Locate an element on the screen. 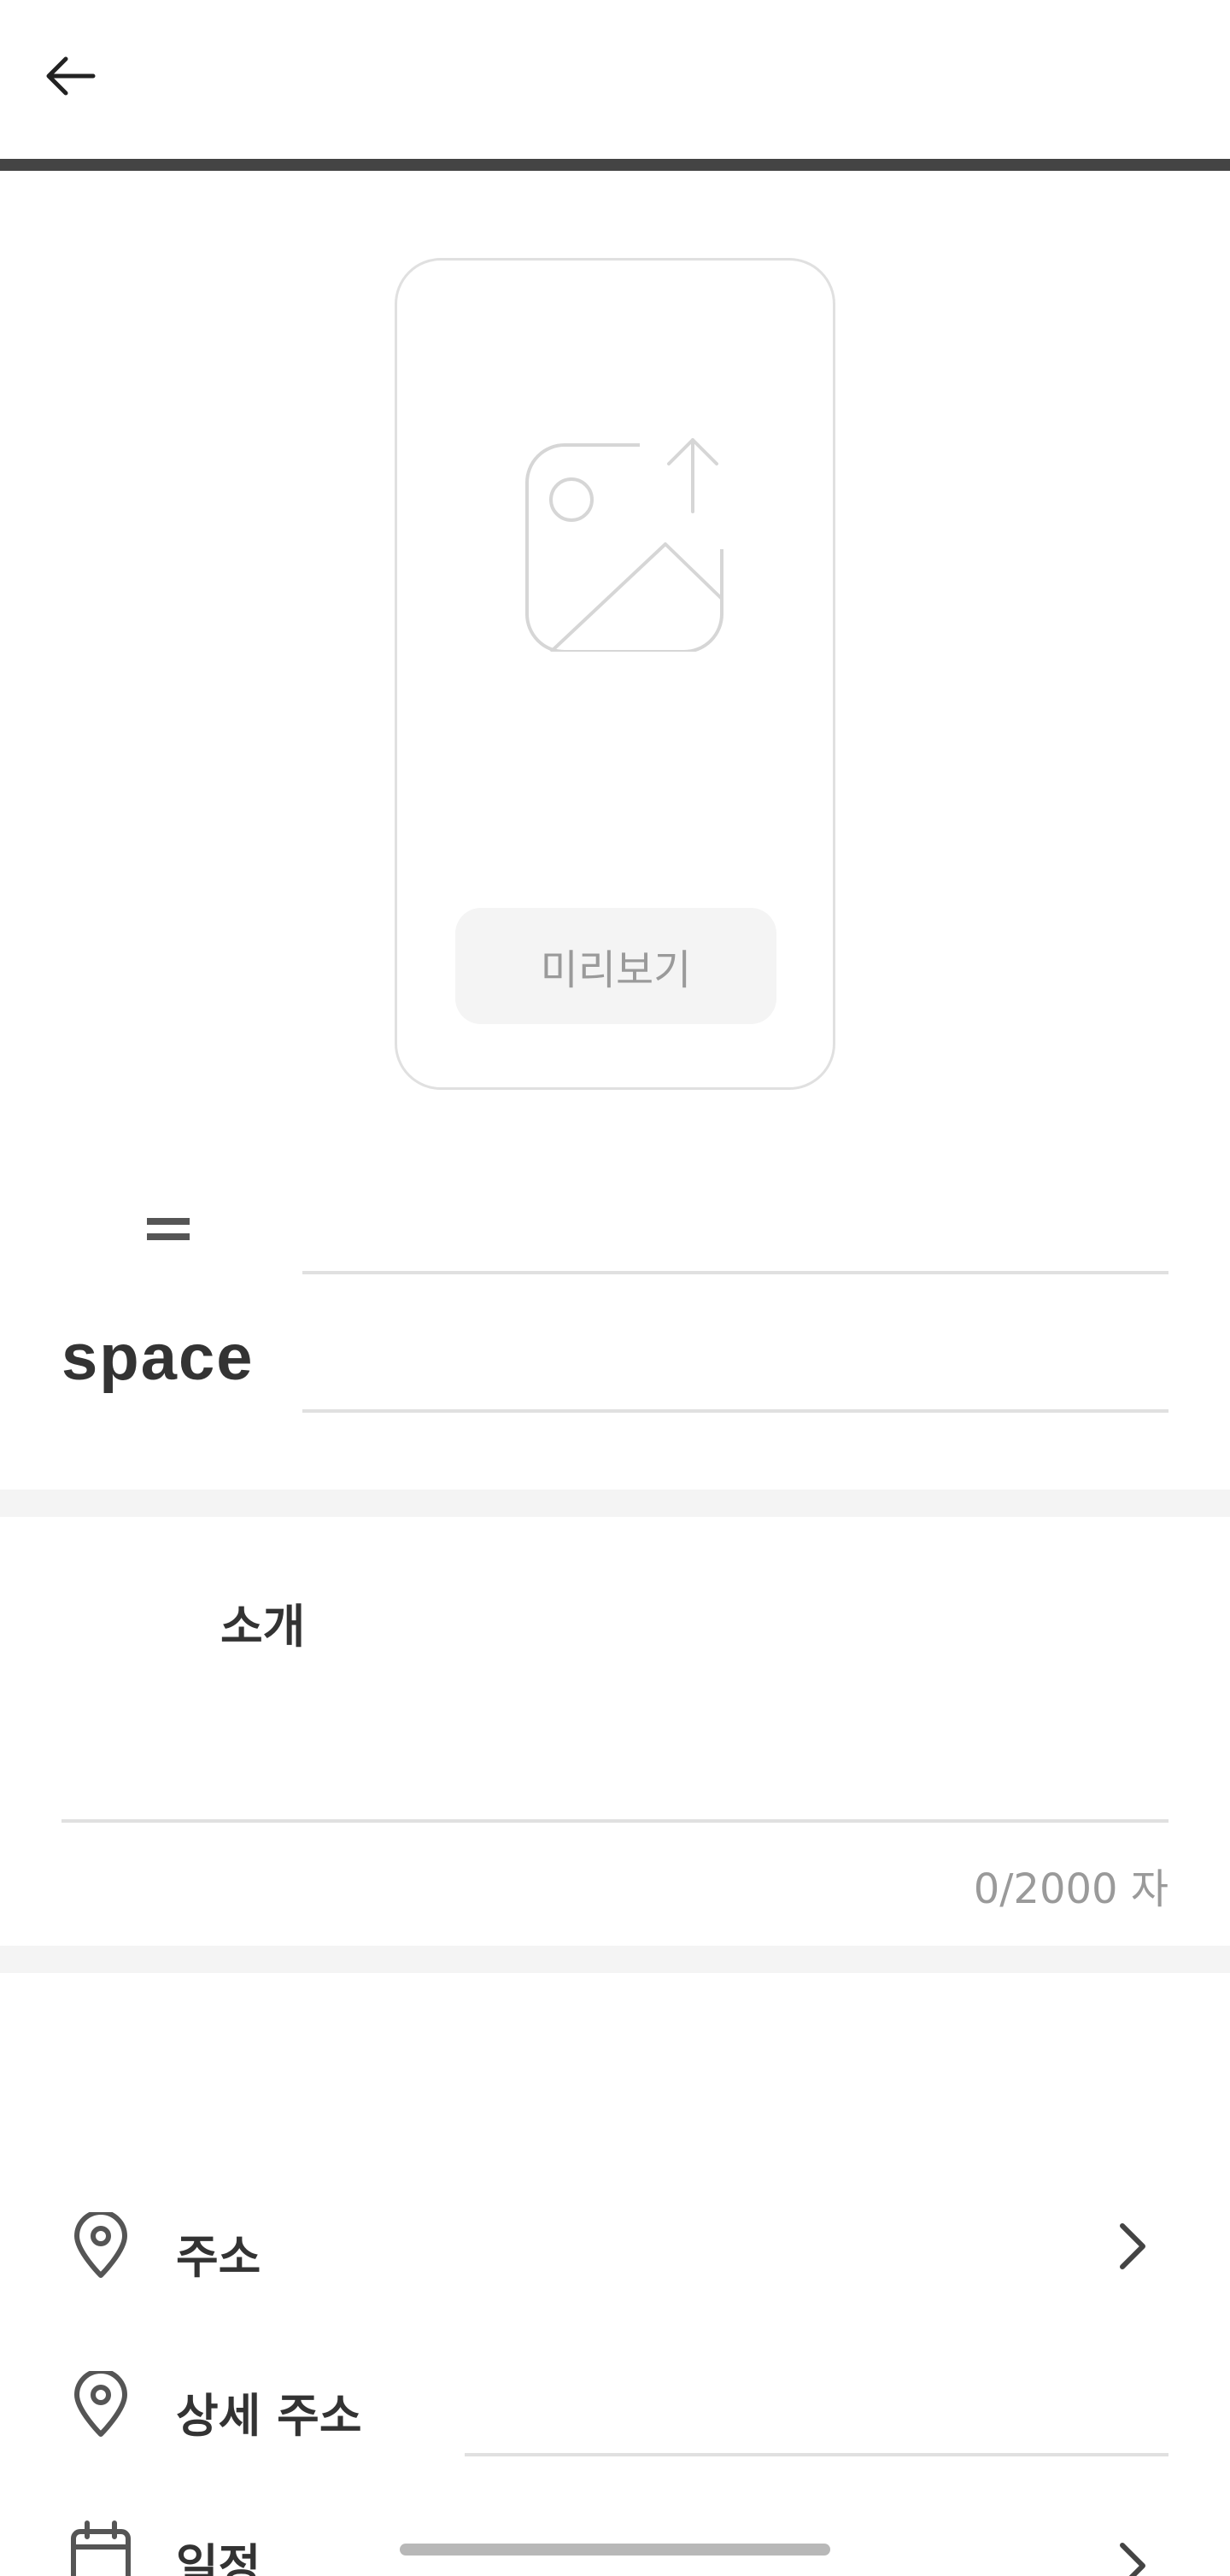 The height and width of the screenshot is (2576, 1230). calendar-icon is located at coordinates (101, 2548).